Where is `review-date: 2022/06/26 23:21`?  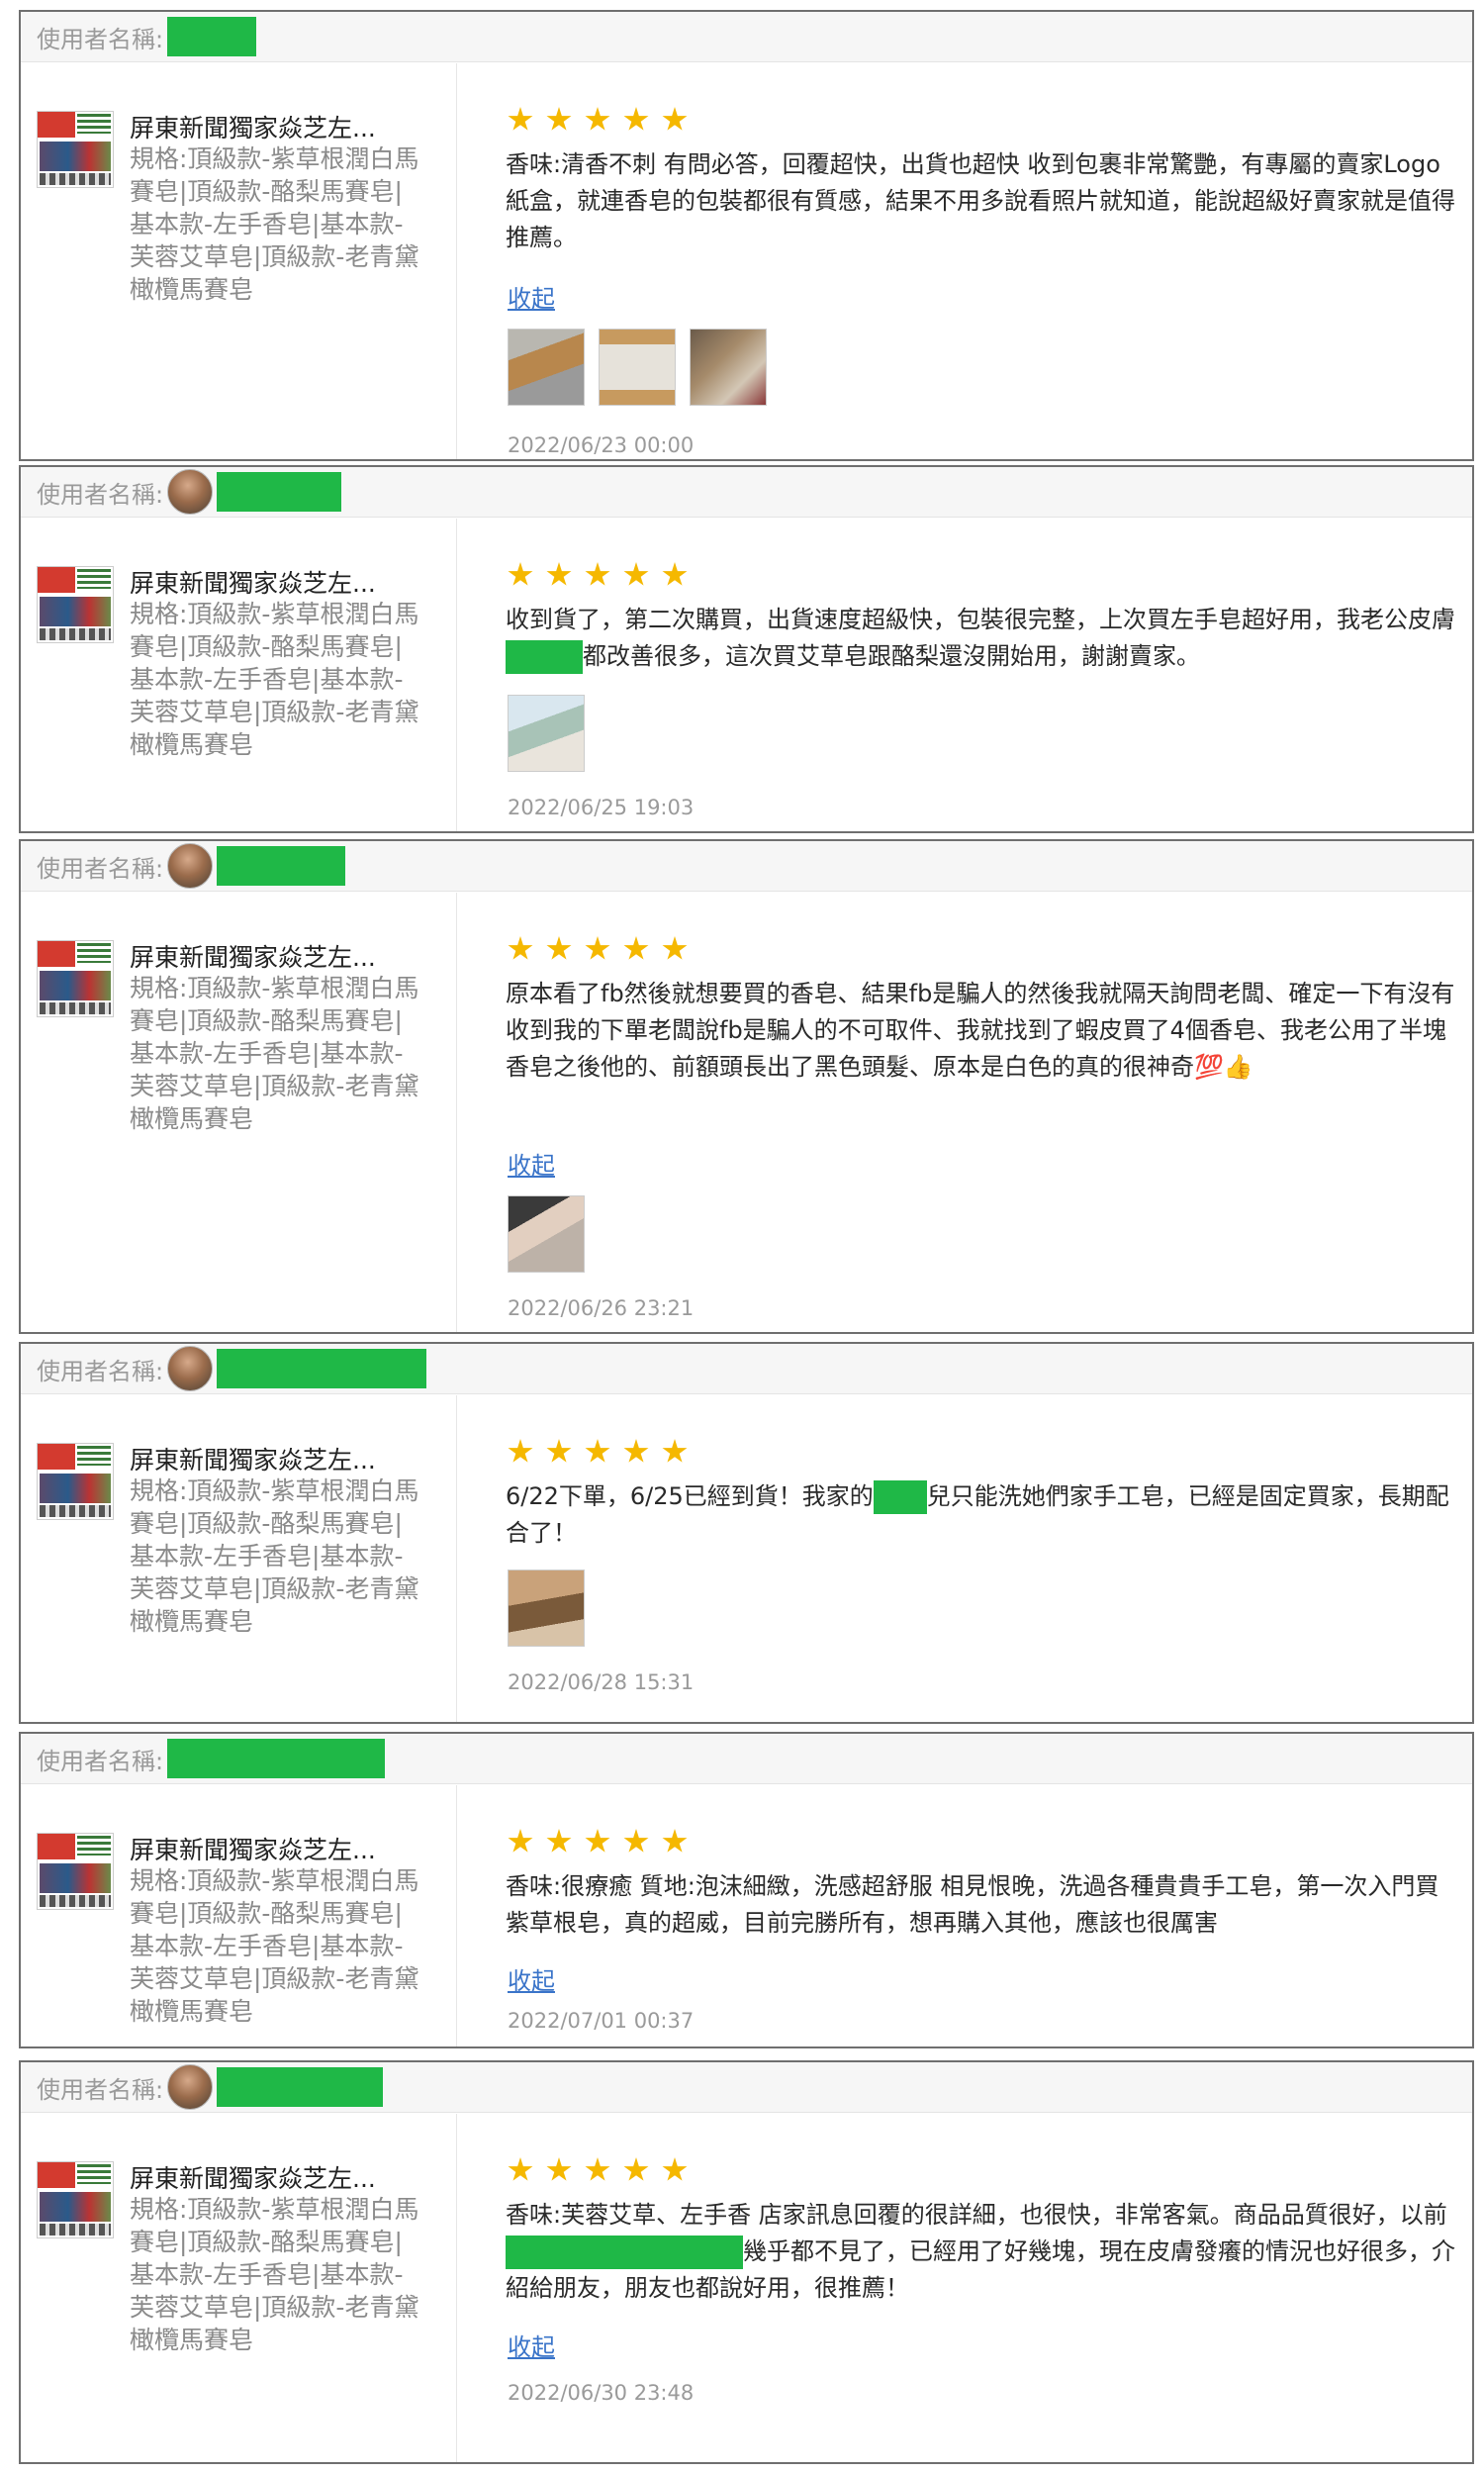
review-date: 2022/06/26 23:21 is located at coordinates (601, 1308).